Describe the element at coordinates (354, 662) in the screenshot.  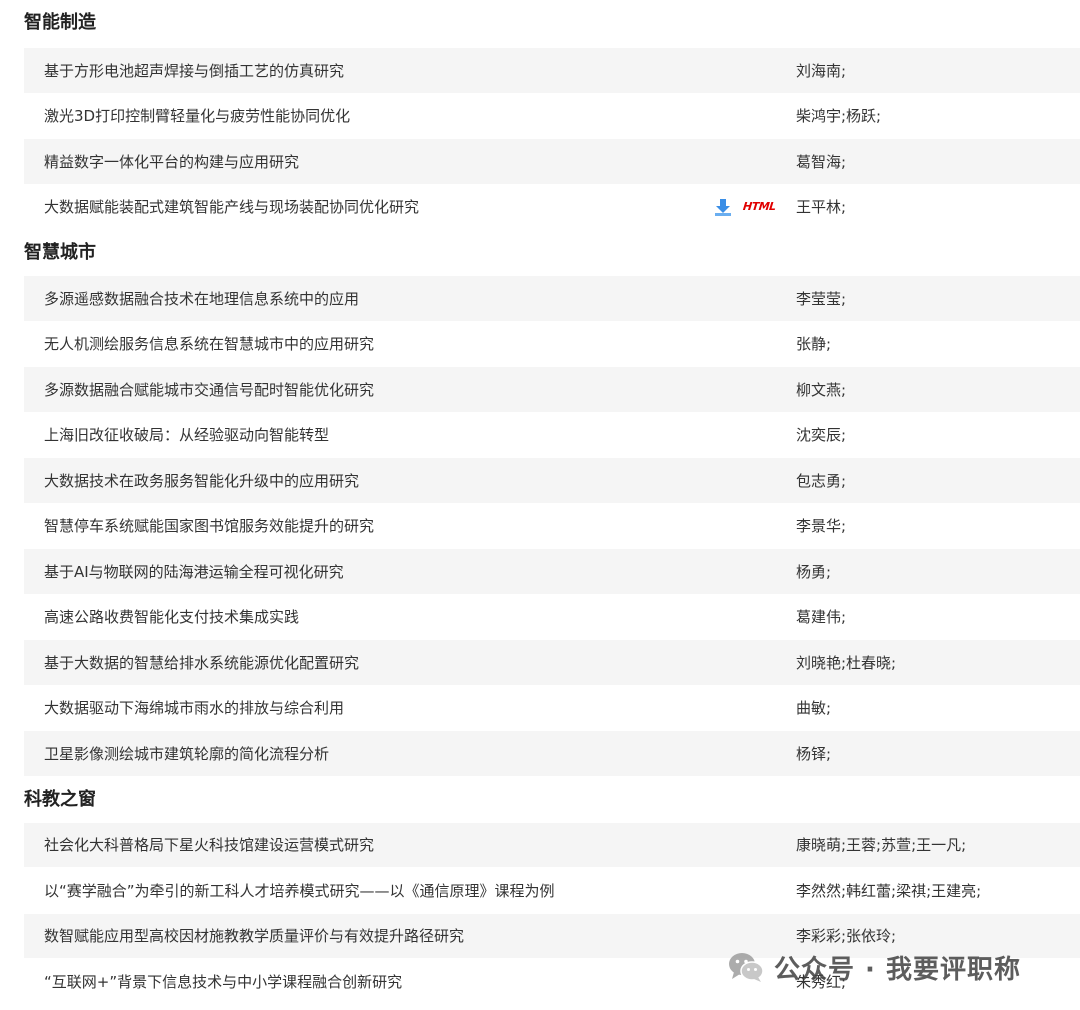
I see `article-title-link: 基于大数据的智慧给排水系统能源优化配置研究` at that location.